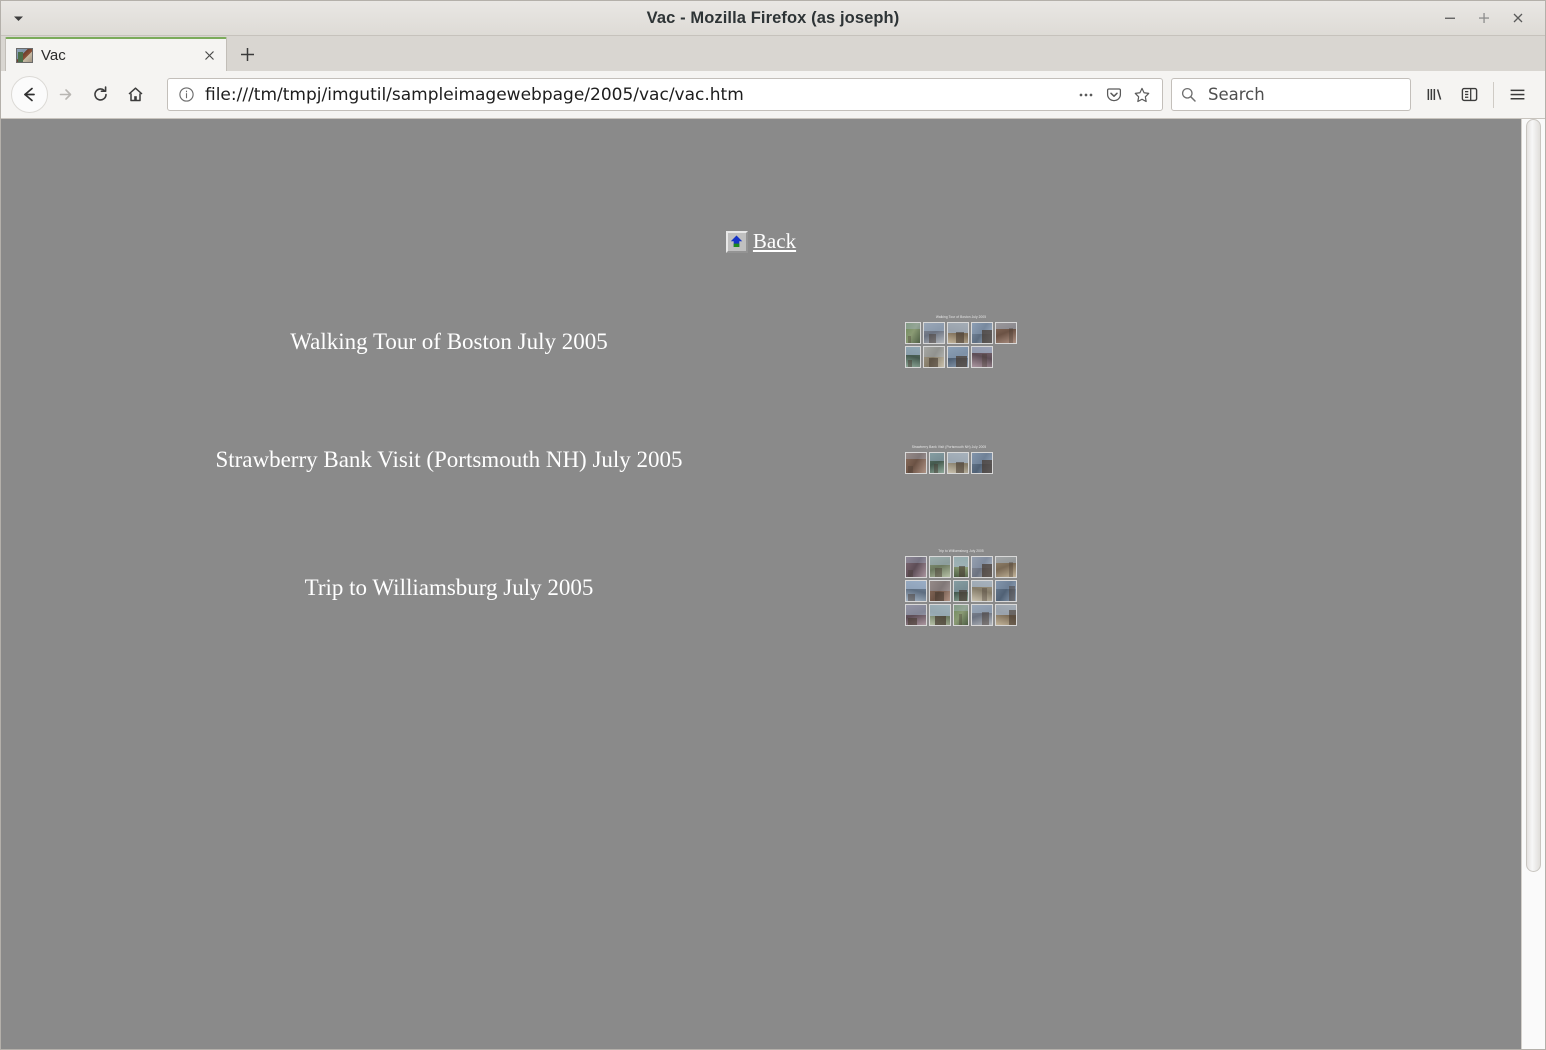  I want to click on pocket-icon, so click(1114, 95).